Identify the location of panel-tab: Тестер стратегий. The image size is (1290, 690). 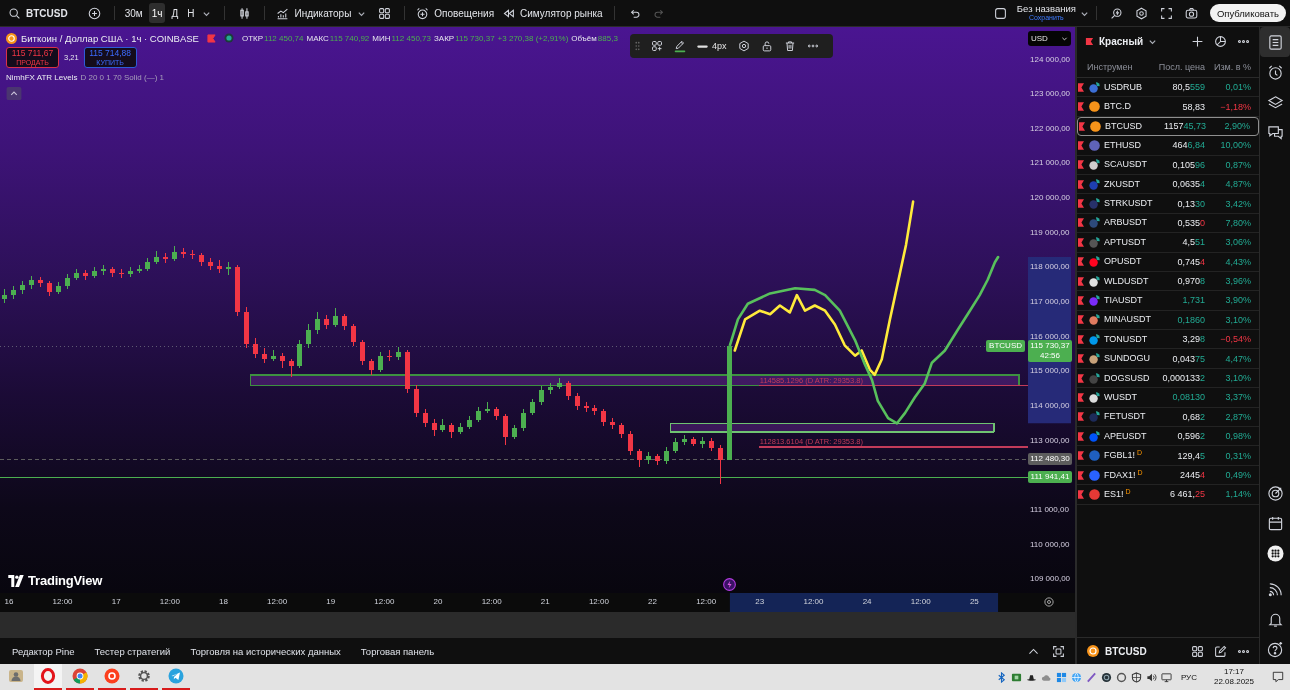
(132, 651).